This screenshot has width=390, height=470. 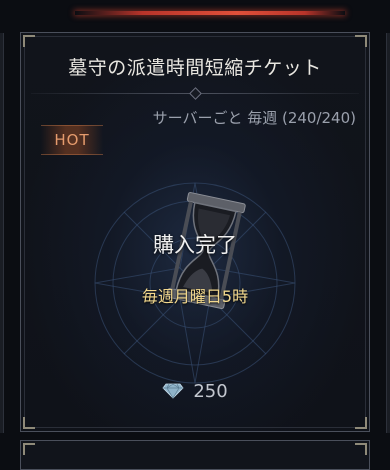 I want to click on hot-badge: HOT, so click(x=72, y=140).